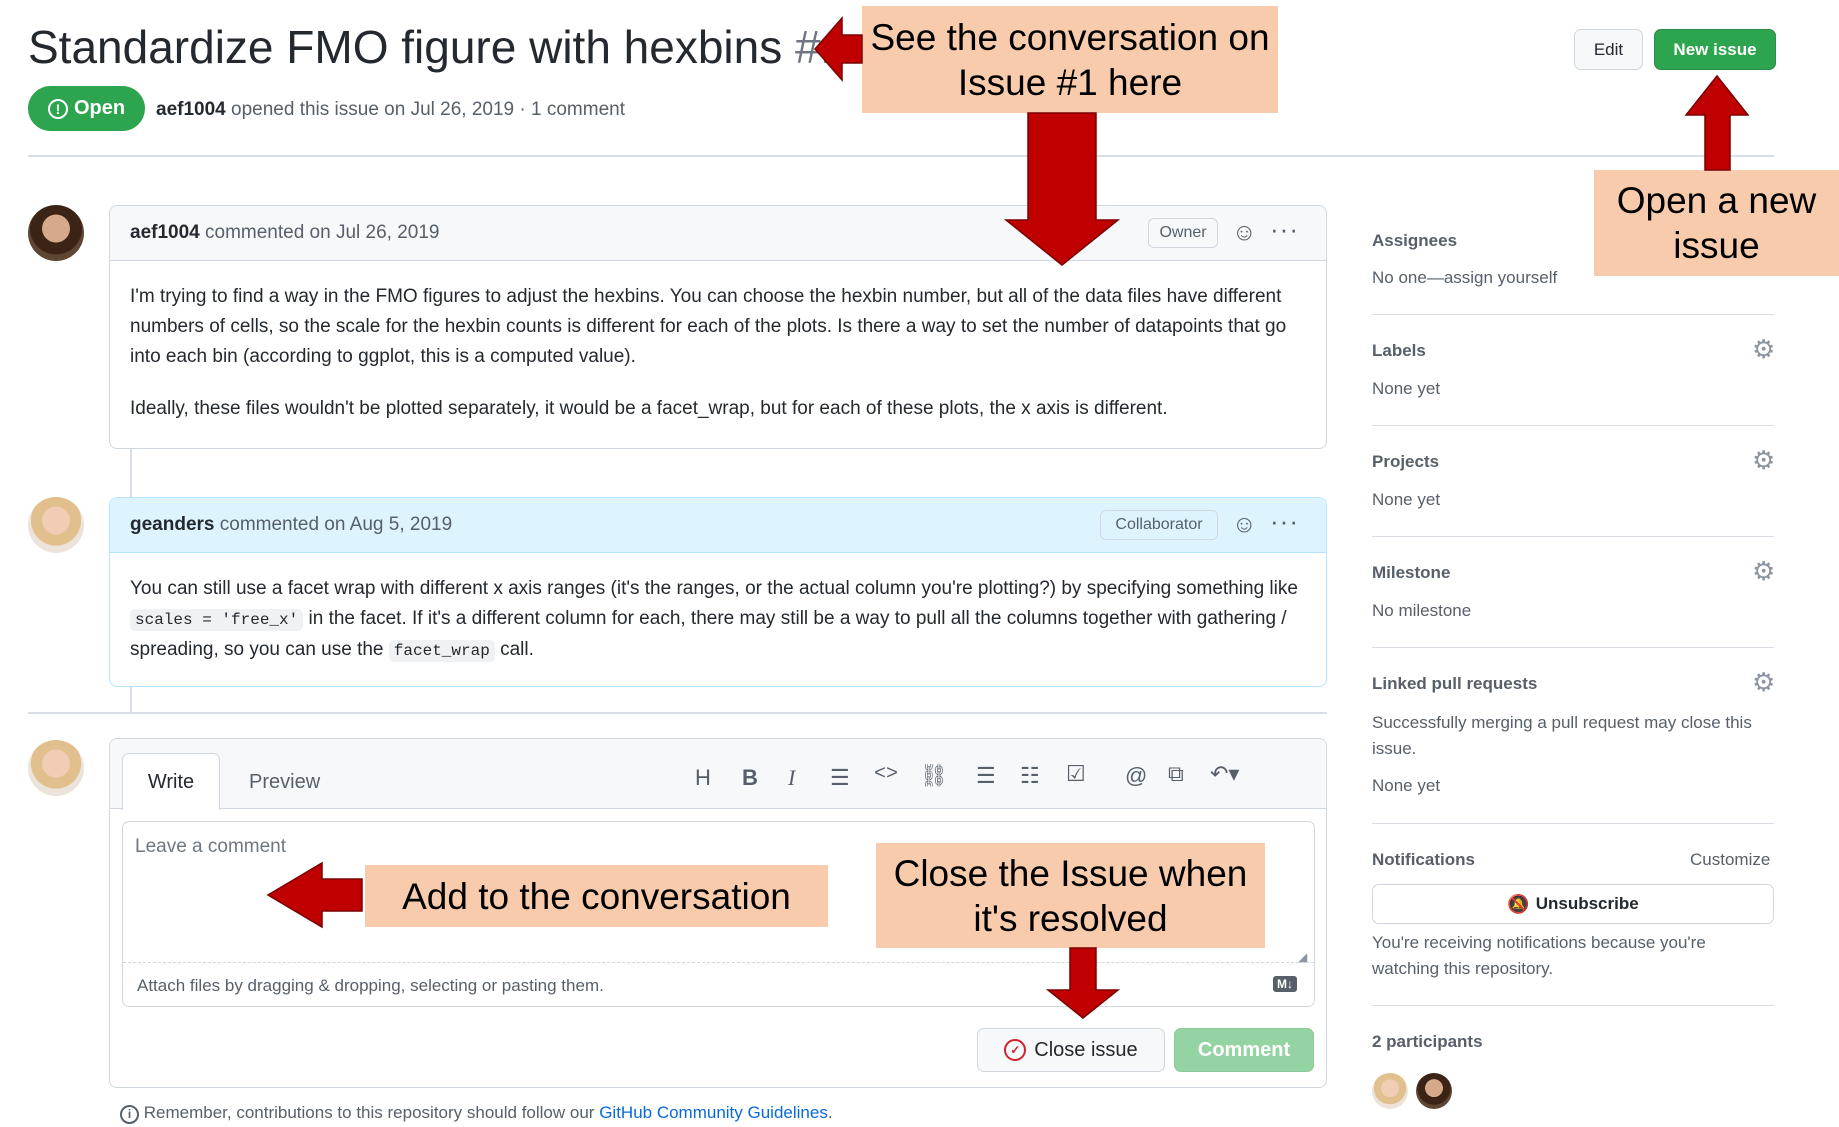  Describe the element at coordinates (1717, 122) in the screenshot. I see `arrow-to-new-issue` at that location.